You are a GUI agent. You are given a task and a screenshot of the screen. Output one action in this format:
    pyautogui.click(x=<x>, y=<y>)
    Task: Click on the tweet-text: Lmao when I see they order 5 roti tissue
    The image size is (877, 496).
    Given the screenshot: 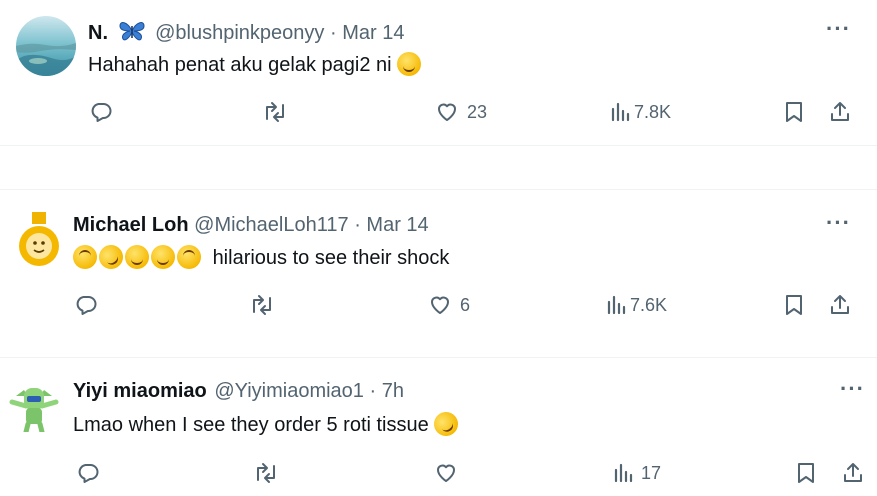 What is the action you would take?
    pyautogui.click(x=268, y=424)
    